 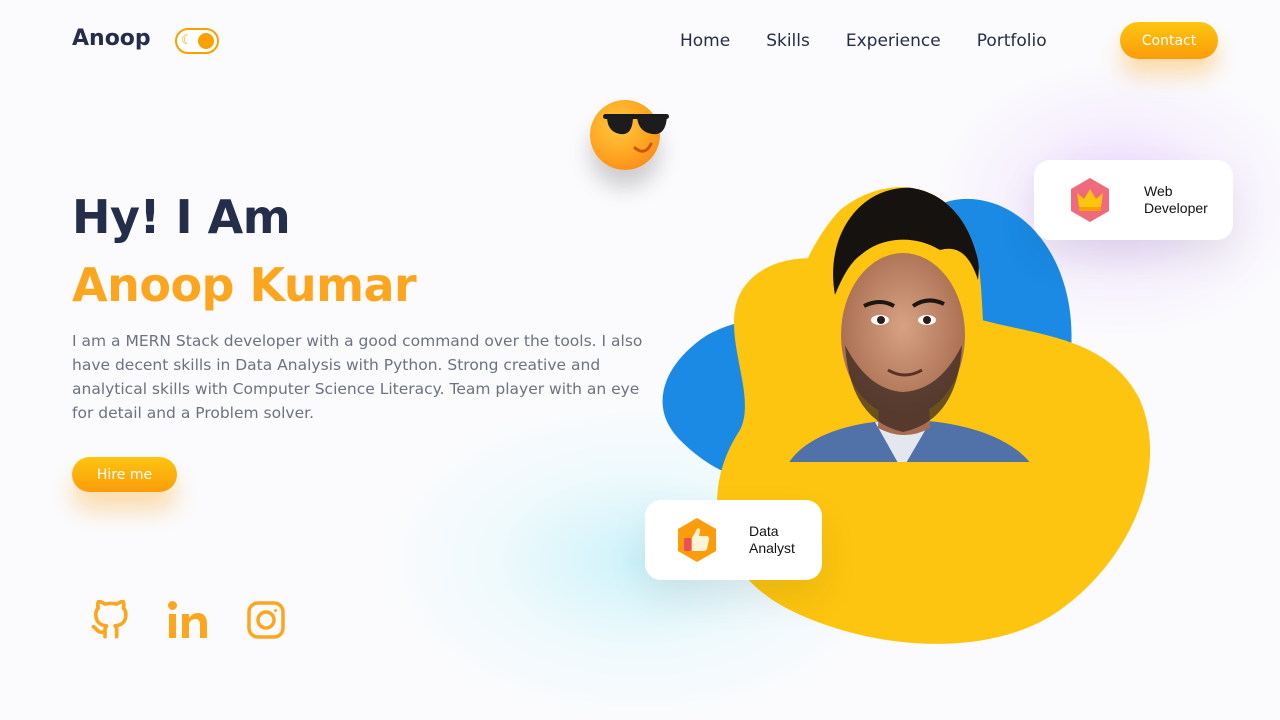 I want to click on social-links, so click(x=188, y=620).